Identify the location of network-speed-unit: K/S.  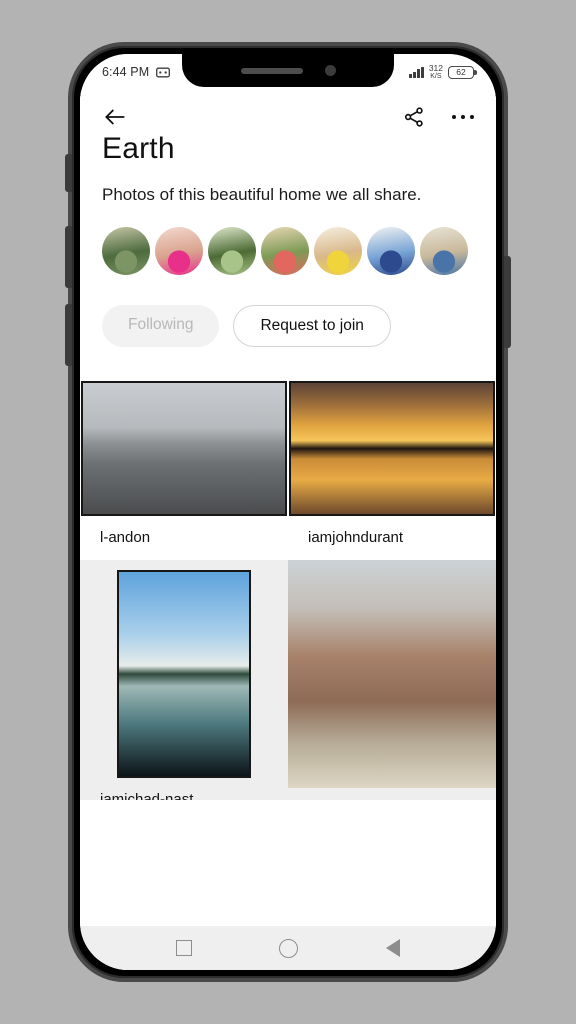
(436, 76).